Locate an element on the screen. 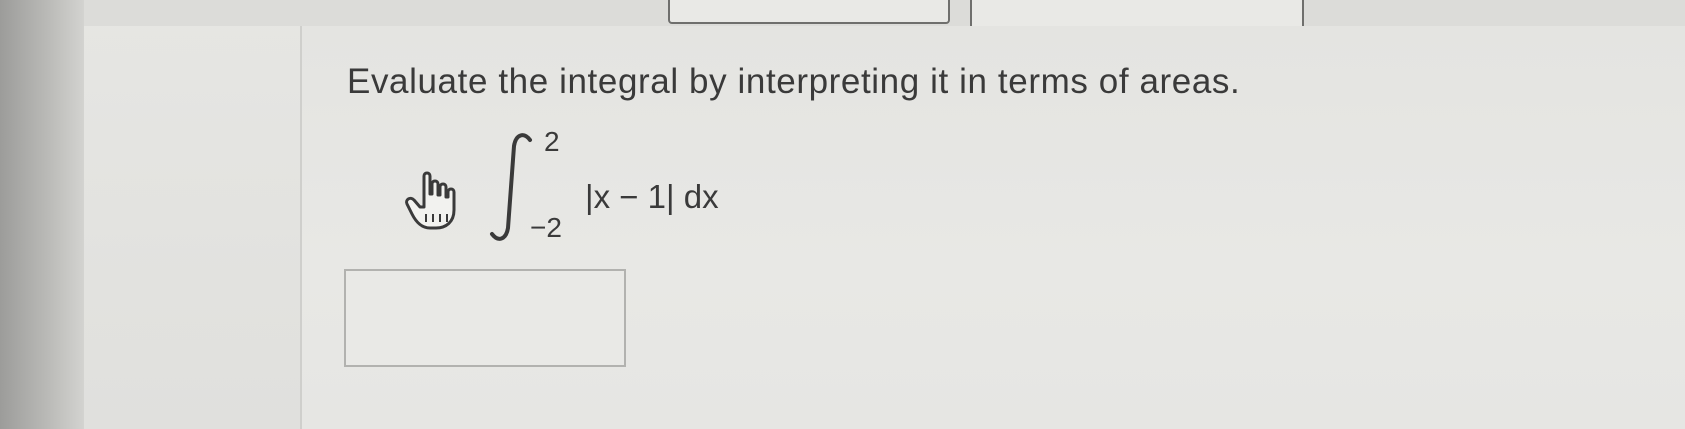  left-gutter is located at coordinates (42, 214).